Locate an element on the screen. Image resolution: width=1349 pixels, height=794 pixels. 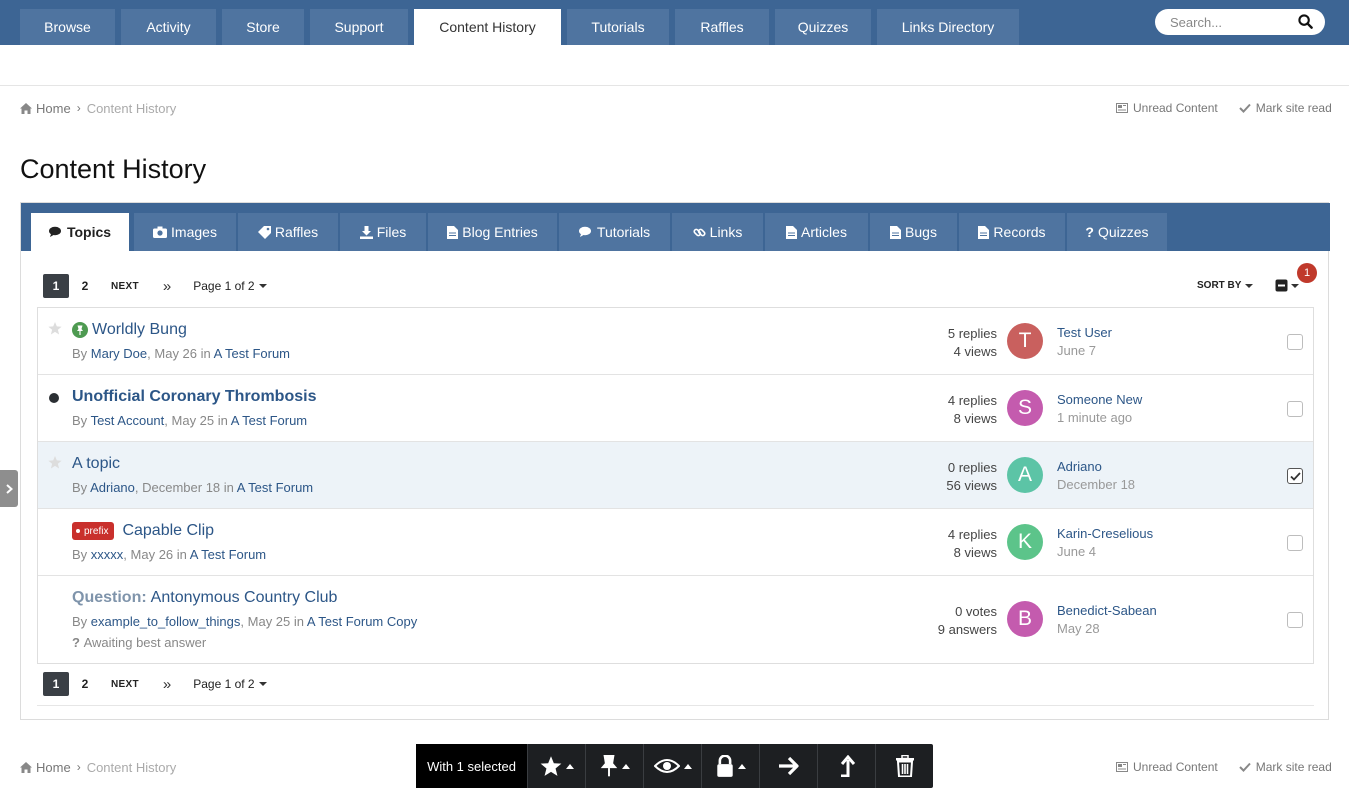
nav-tab-content-history: Content History is located at coordinates (487, 27).